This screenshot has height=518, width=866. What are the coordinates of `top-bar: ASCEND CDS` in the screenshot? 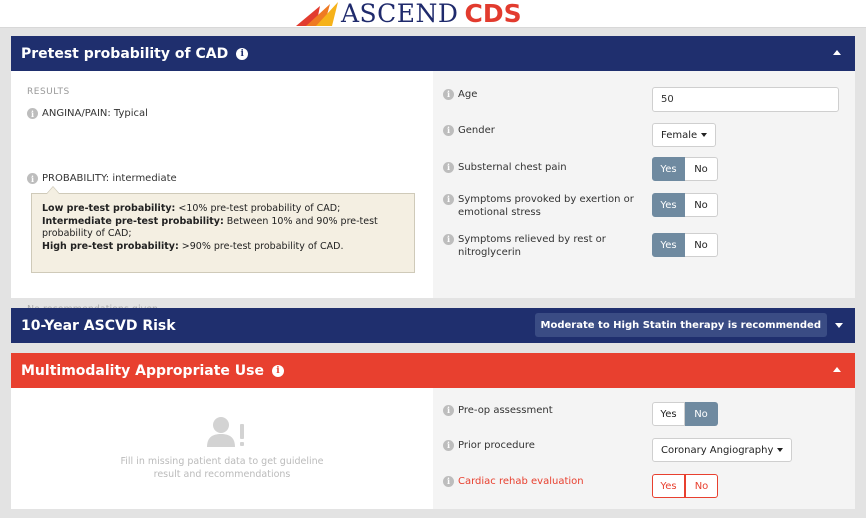 It's located at (433, 14).